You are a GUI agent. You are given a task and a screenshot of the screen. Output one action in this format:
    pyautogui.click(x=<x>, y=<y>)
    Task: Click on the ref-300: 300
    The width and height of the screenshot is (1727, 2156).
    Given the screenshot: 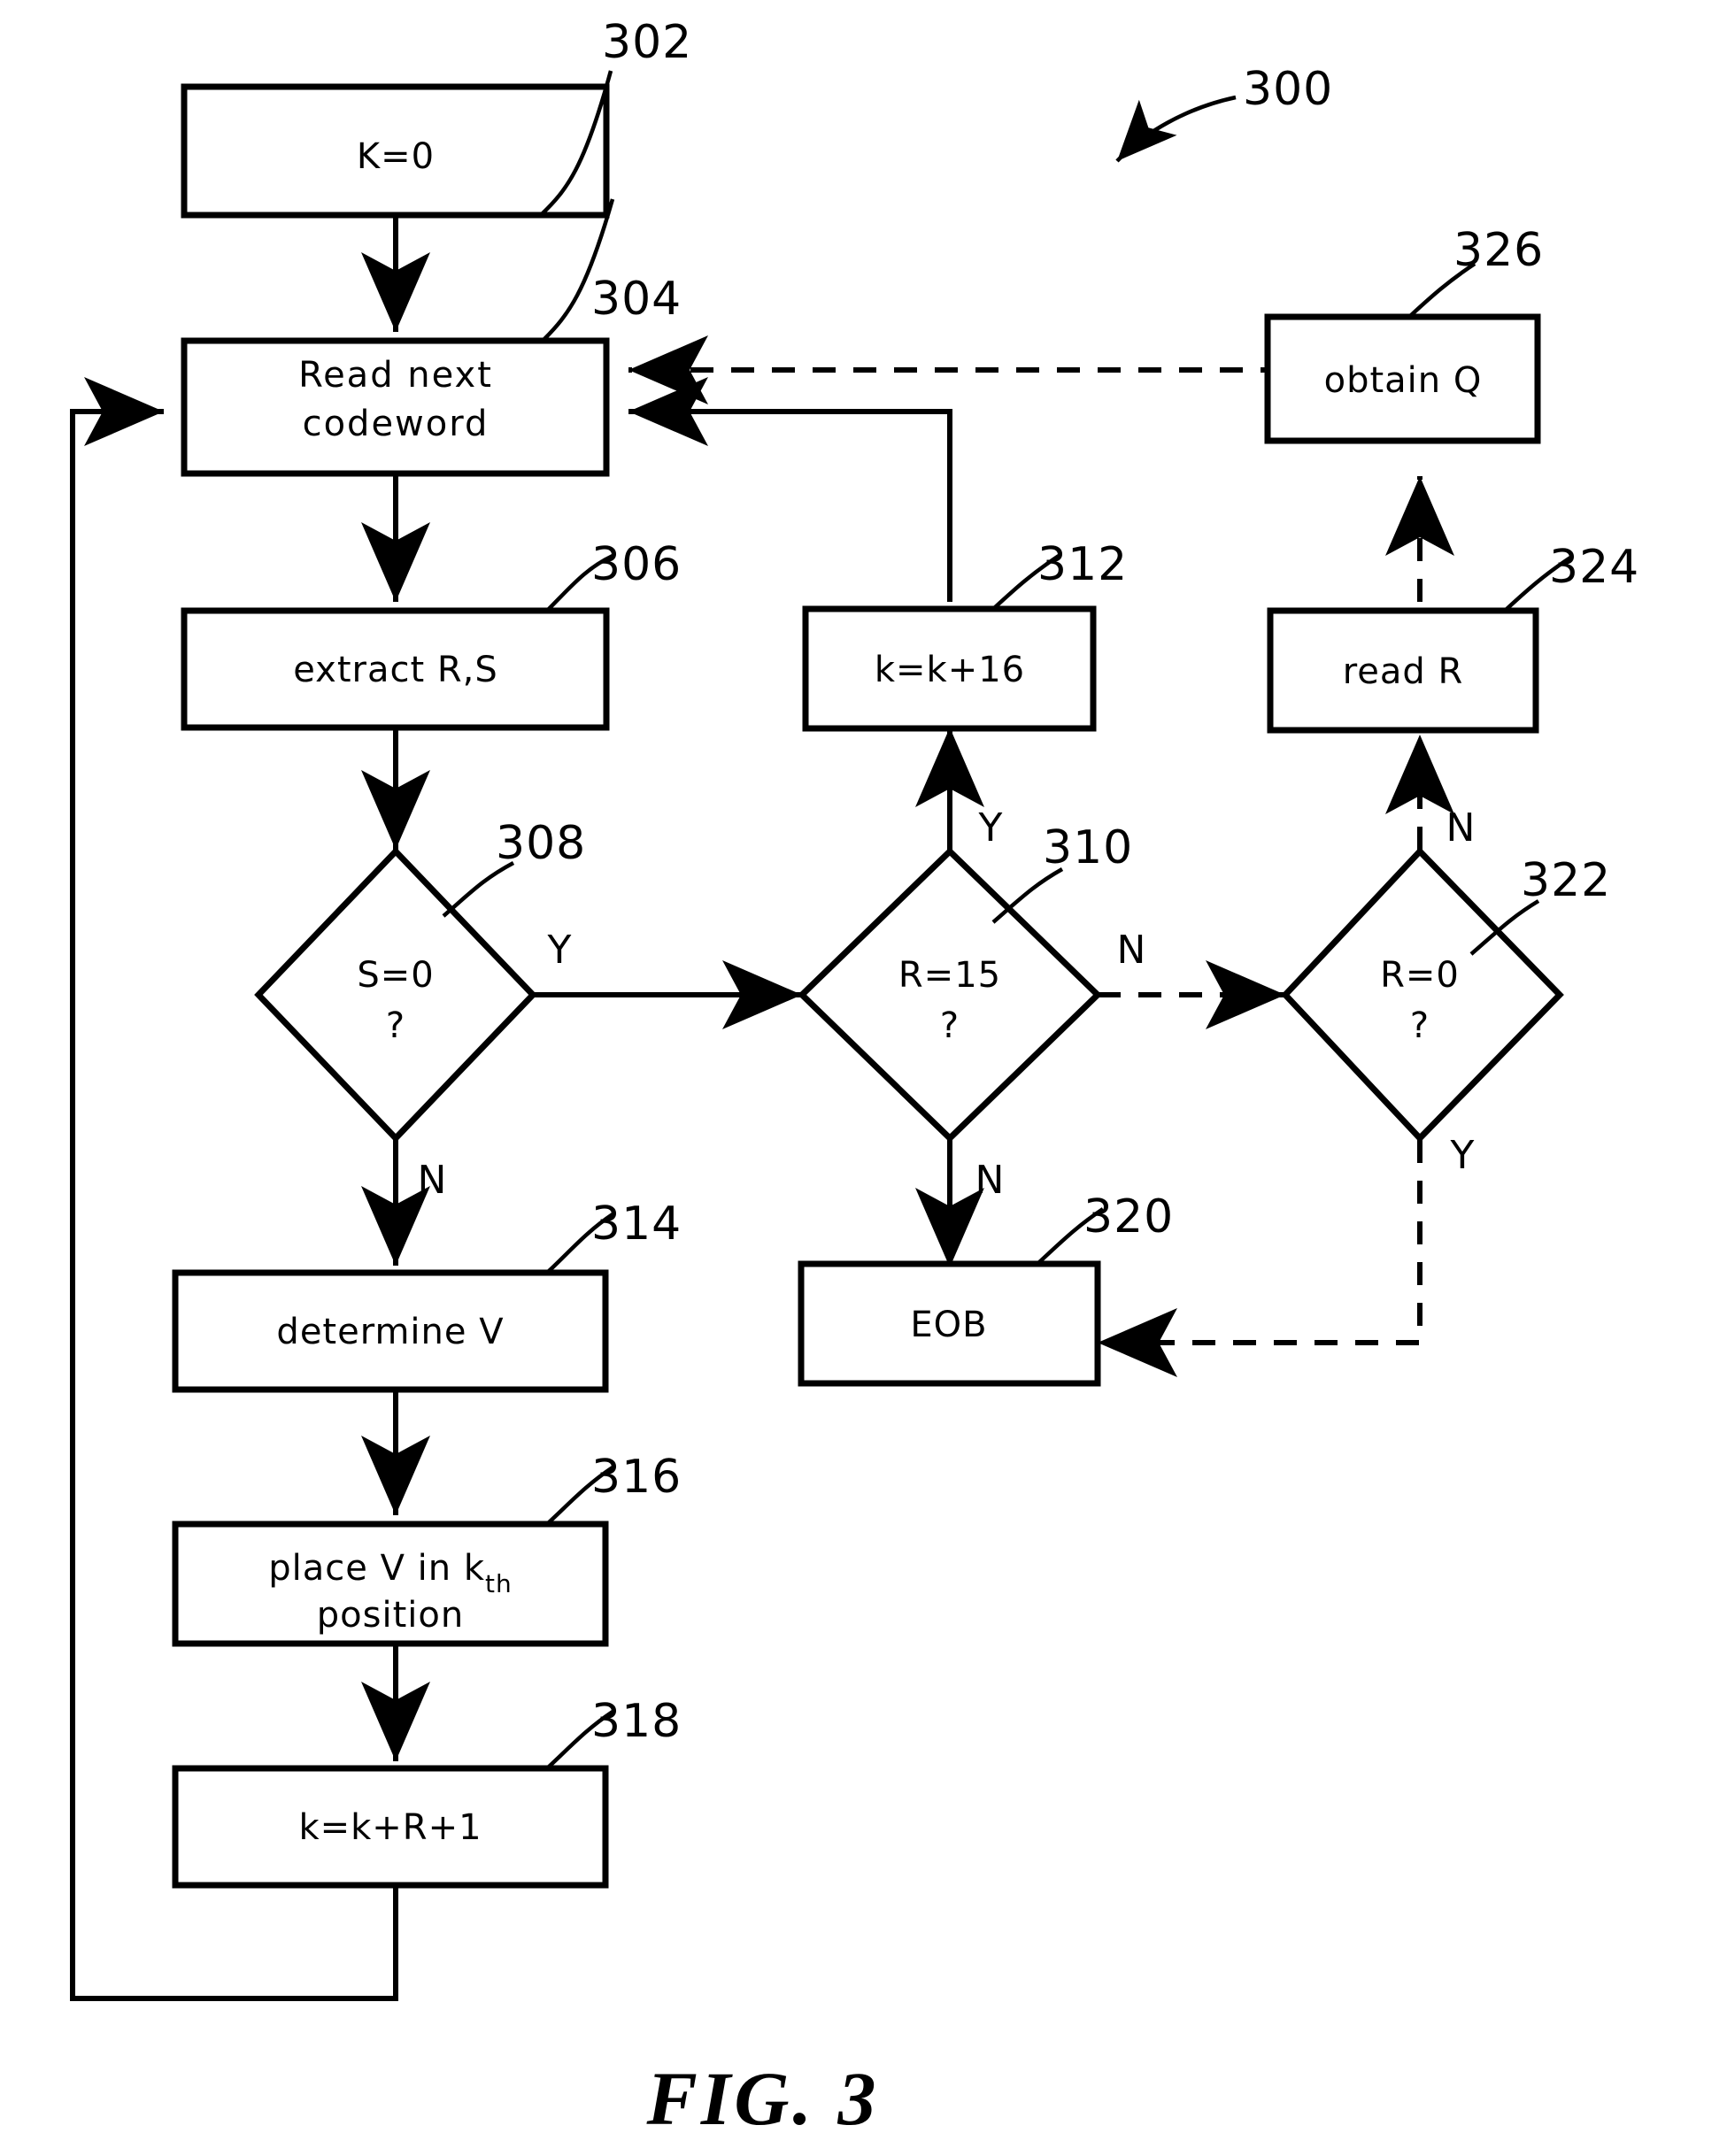 What is the action you would take?
    pyautogui.click(x=1288, y=90)
    